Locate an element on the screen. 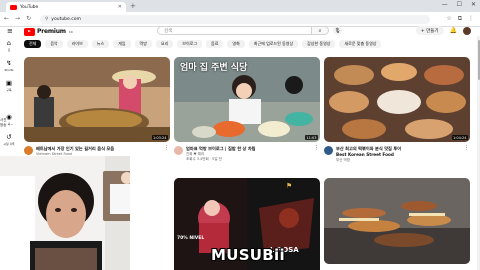 This screenshot has height=270, width=480. menu-hamburger-icon: ≡ is located at coordinates (10, 31).